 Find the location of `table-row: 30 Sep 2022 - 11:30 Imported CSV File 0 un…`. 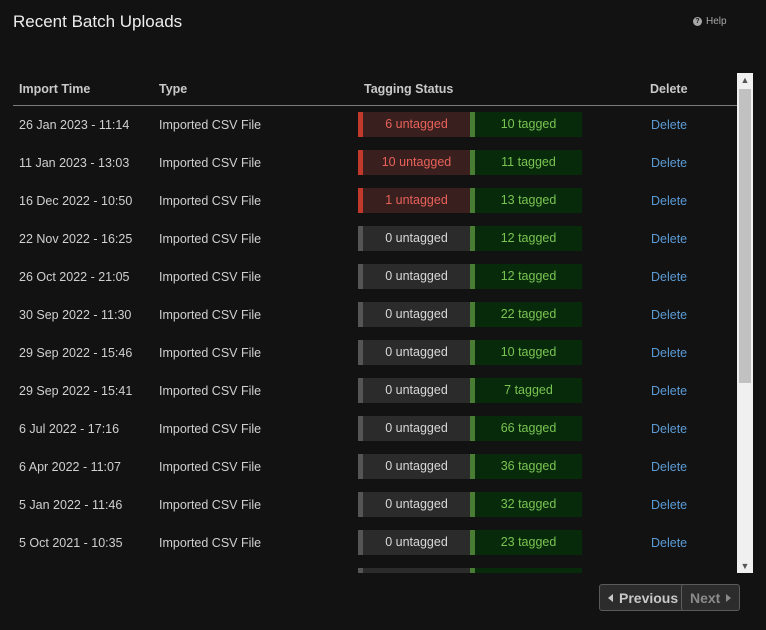

table-row: 30 Sep 2022 - 11:30 Imported CSV File 0 un… is located at coordinates (376, 315).